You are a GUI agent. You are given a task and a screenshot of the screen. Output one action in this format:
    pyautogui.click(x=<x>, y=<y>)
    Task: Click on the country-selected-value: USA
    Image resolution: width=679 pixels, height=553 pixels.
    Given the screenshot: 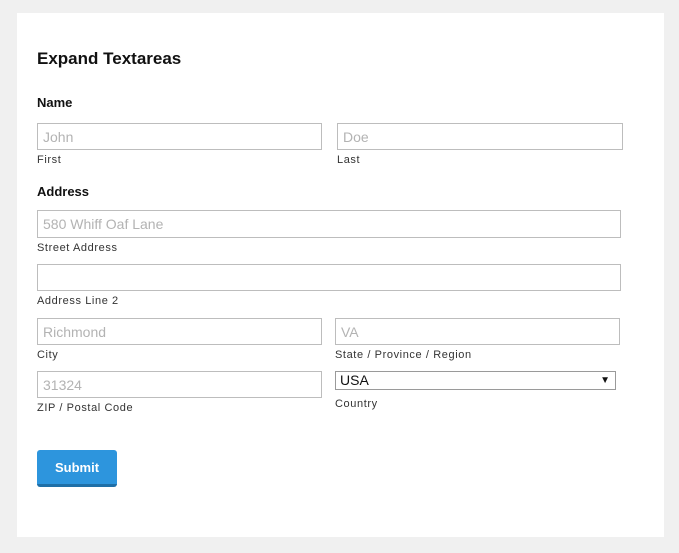 What is the action you would take?
    pyautogui.click(x=354, y=380)
    